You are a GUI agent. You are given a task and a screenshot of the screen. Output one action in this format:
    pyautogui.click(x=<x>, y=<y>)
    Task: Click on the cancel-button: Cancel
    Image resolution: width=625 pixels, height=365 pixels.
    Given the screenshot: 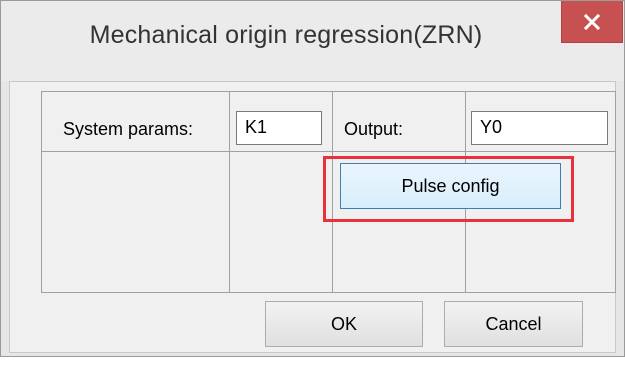 What is the action you would take?
    pyautogui.click(x=513, y=324)
    